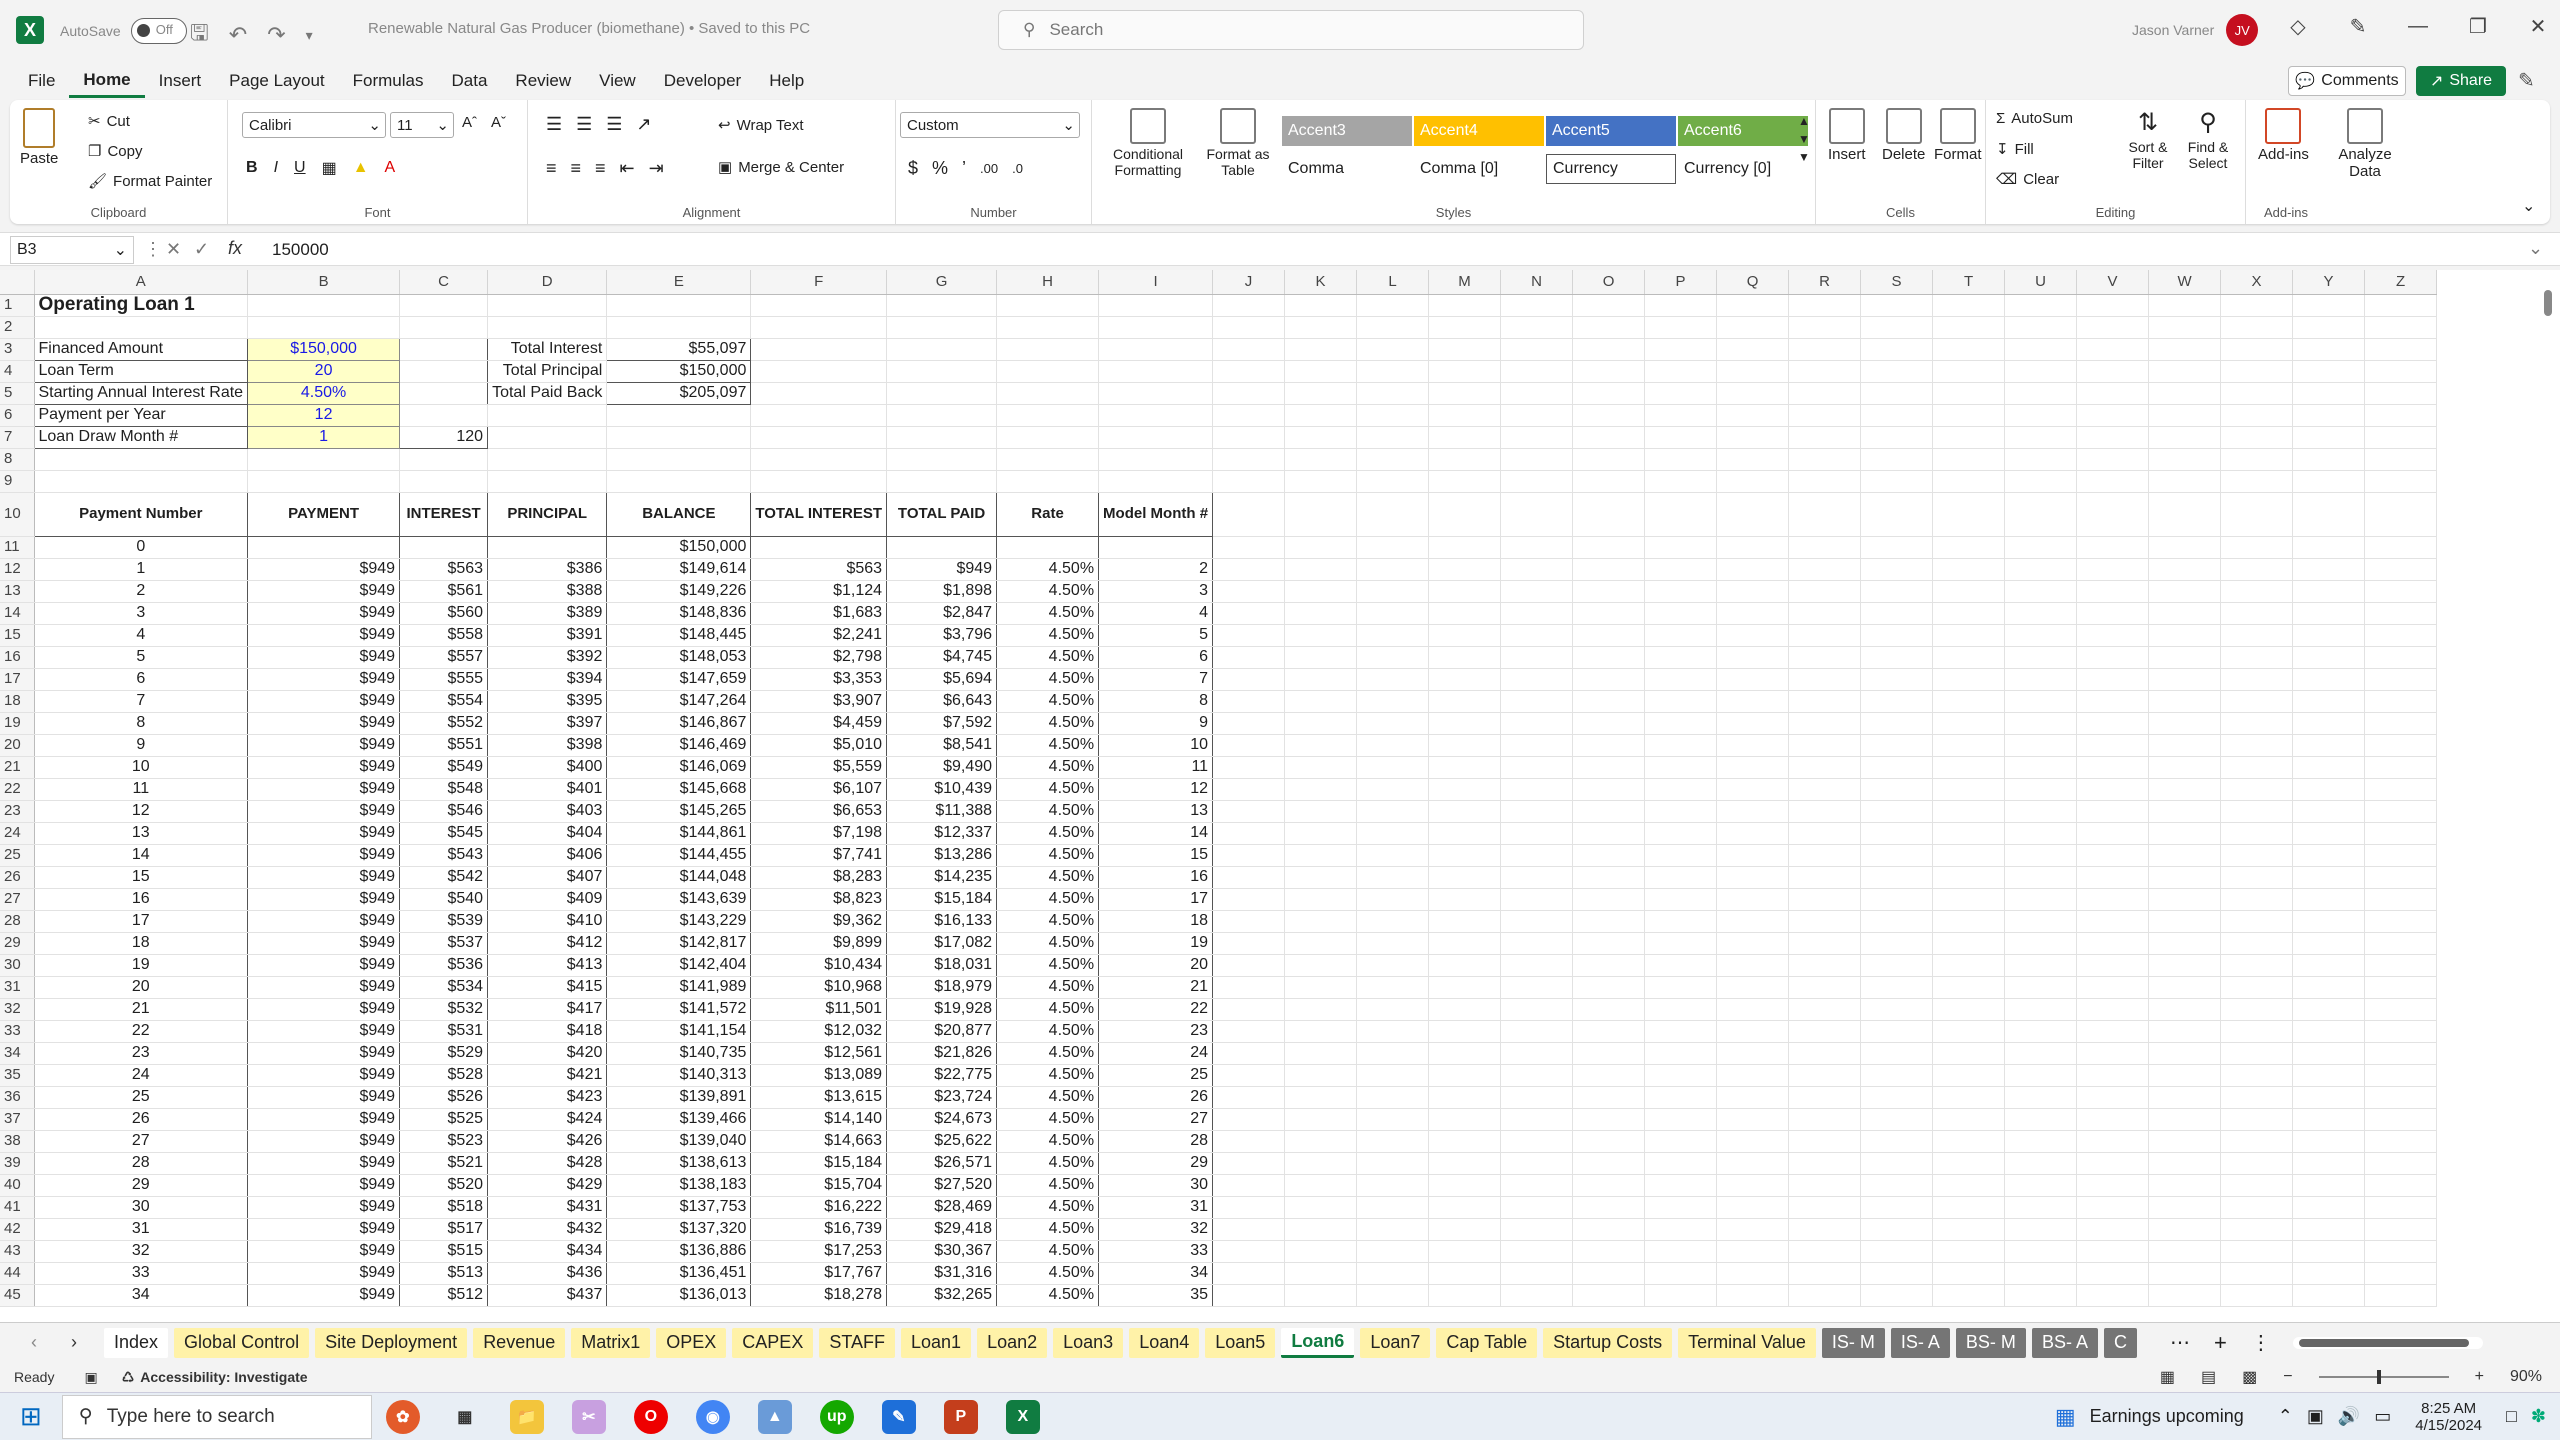  I want to click on table-cell: $512, so click(444, 1295).